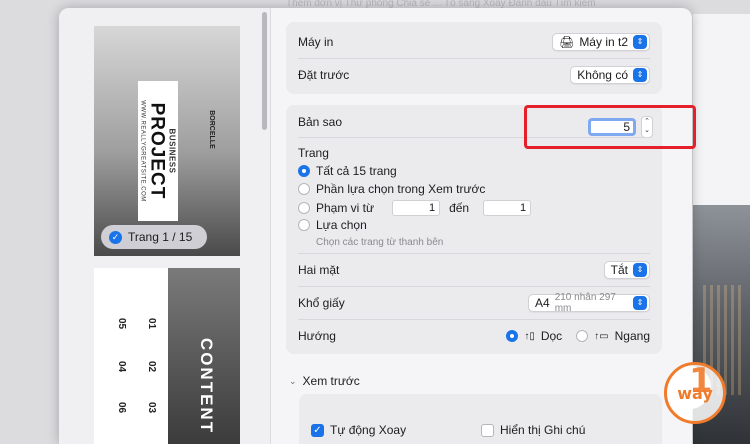  Describe the element at coordinates (401, 189) in the screenshot. I see `pages-option-label: Phần lựa chọn trong Xem trước` at that location.